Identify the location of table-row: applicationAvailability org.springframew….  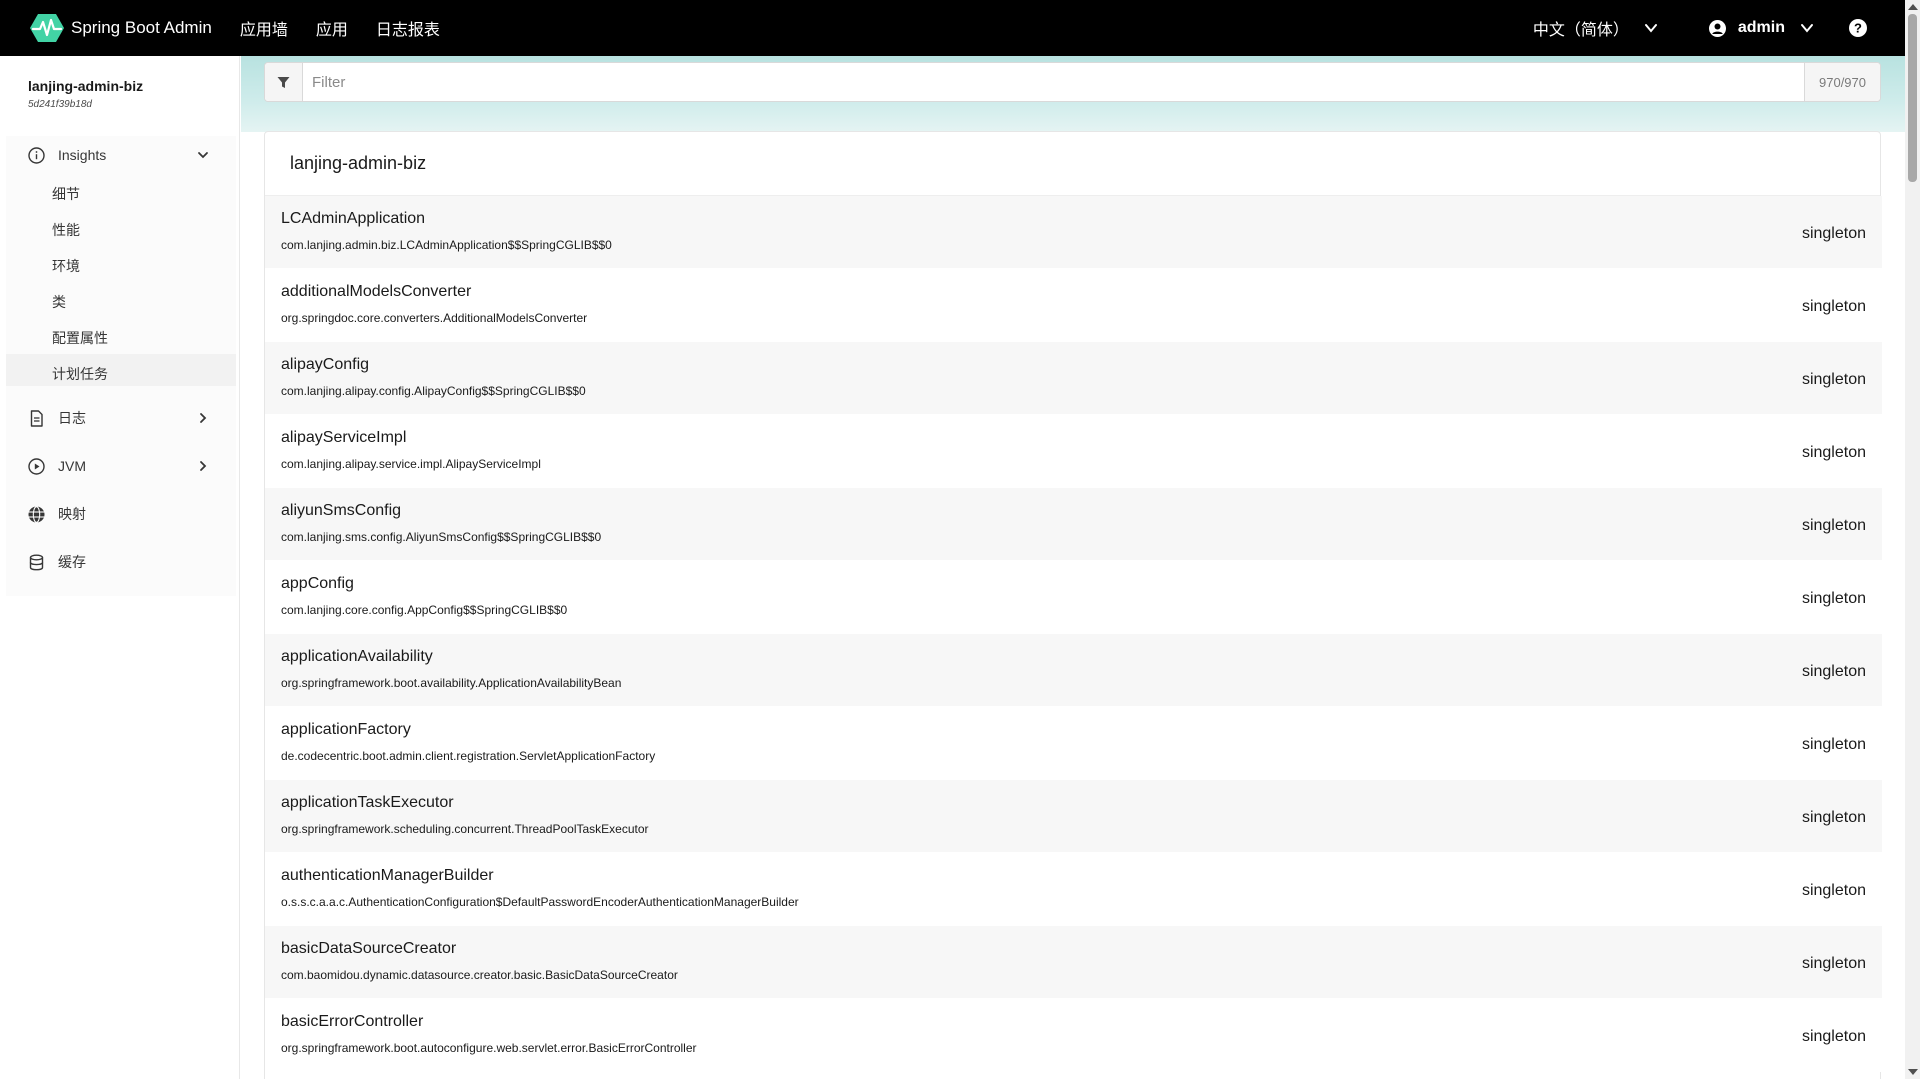
(1073, 670).